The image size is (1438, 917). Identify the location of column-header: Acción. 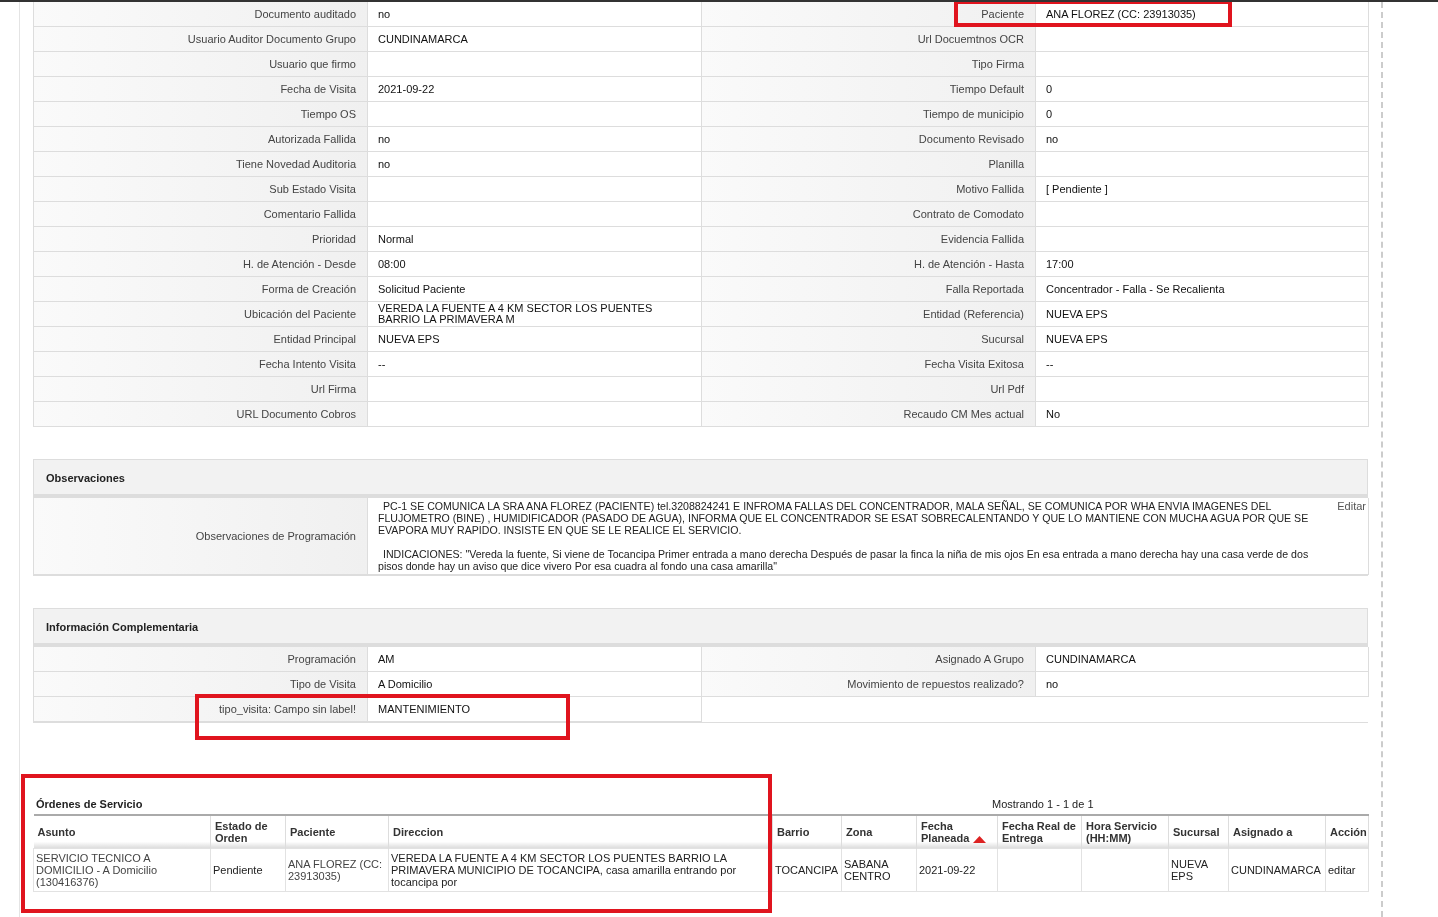
(1347, 832).